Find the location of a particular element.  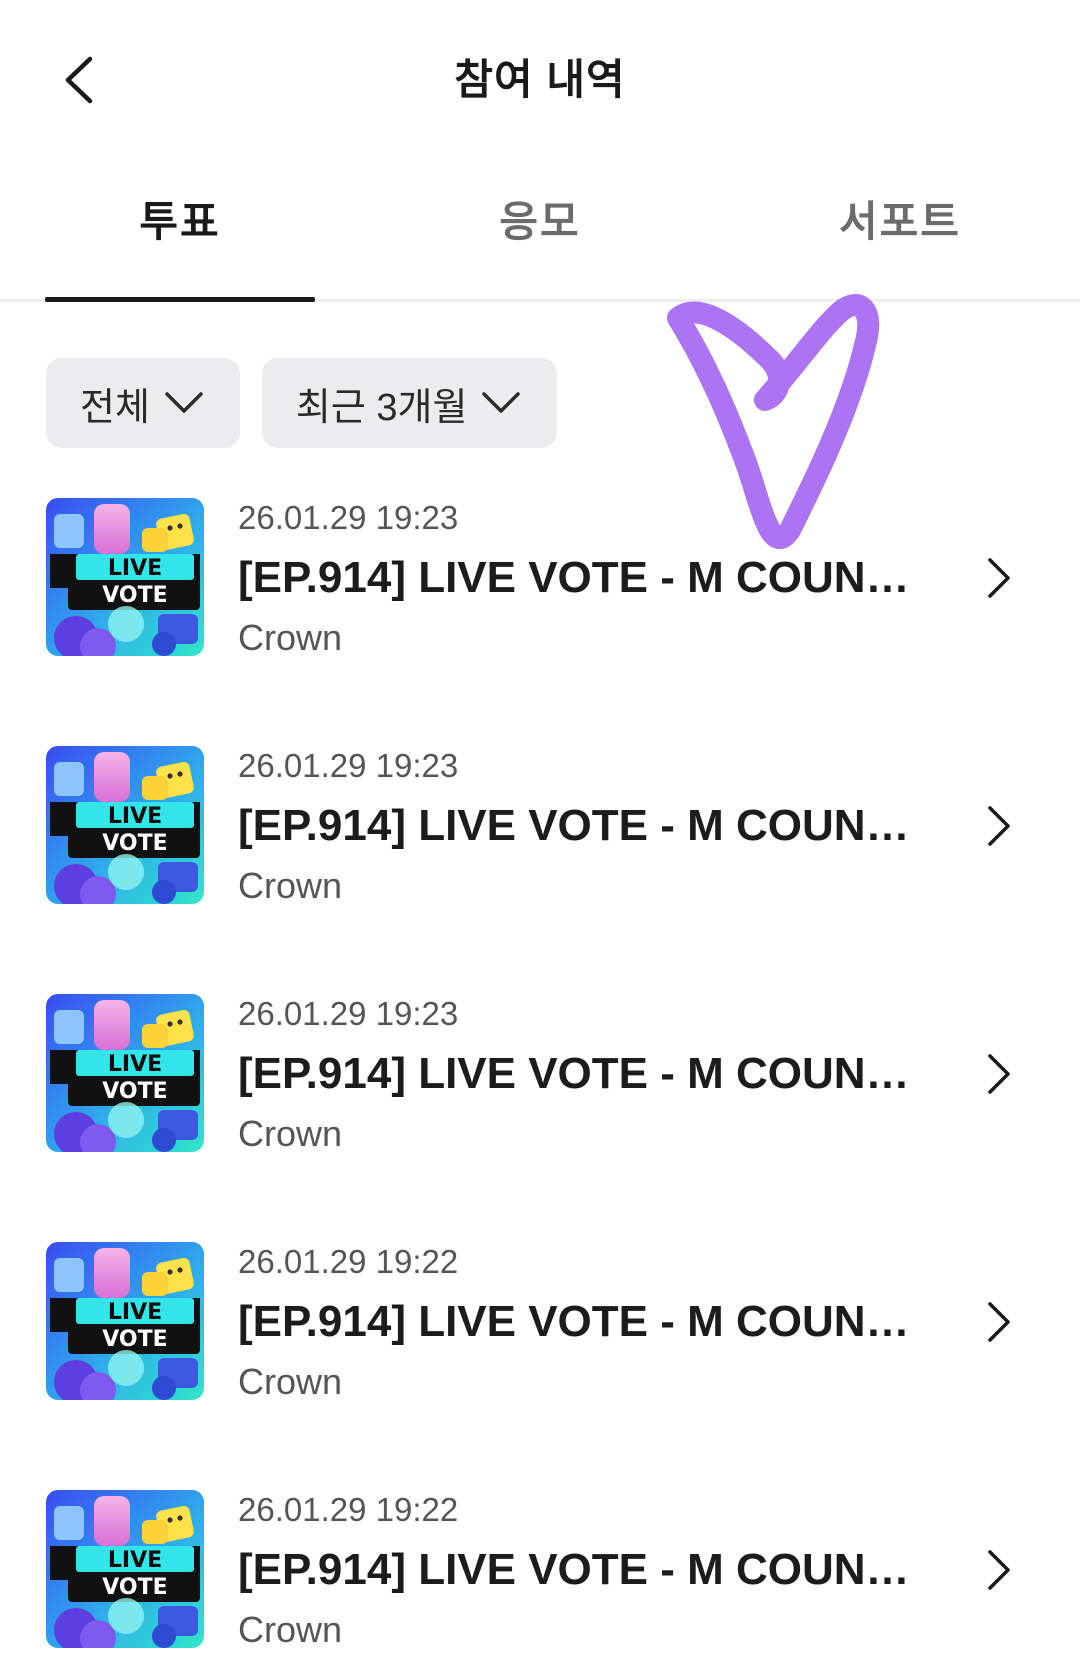

filter-label: 최근 3개월 is located at coordinates (381, 407).